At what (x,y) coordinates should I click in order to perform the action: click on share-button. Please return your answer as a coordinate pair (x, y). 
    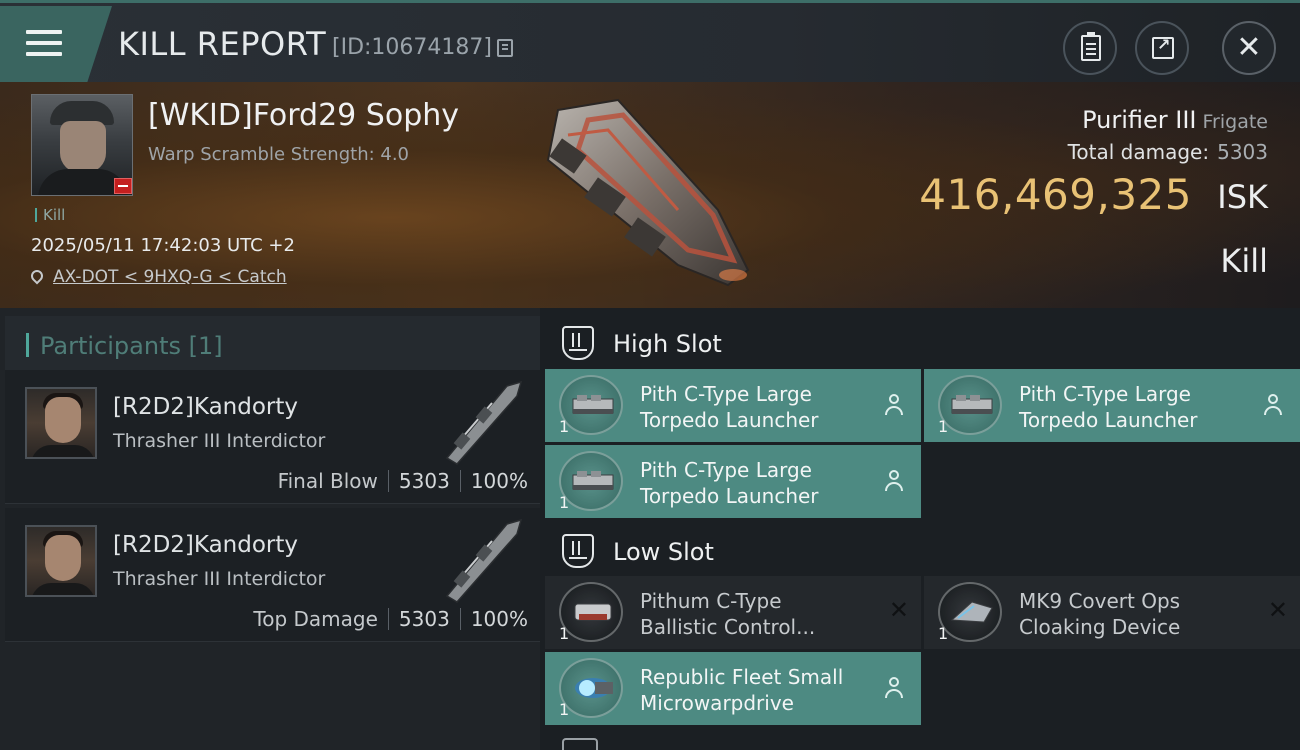
    Looking at the image, I should click on (1162, 48).